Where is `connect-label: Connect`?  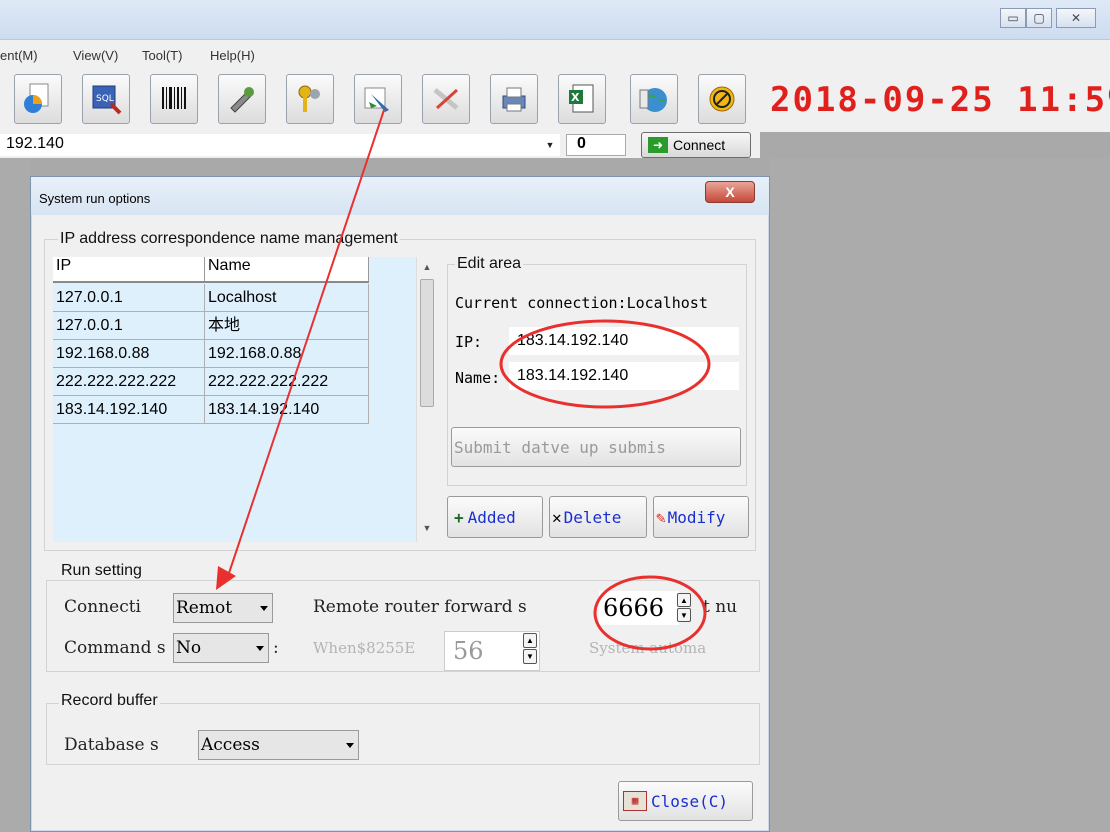 connect-label: Connect is located at coordinates (699, 145).